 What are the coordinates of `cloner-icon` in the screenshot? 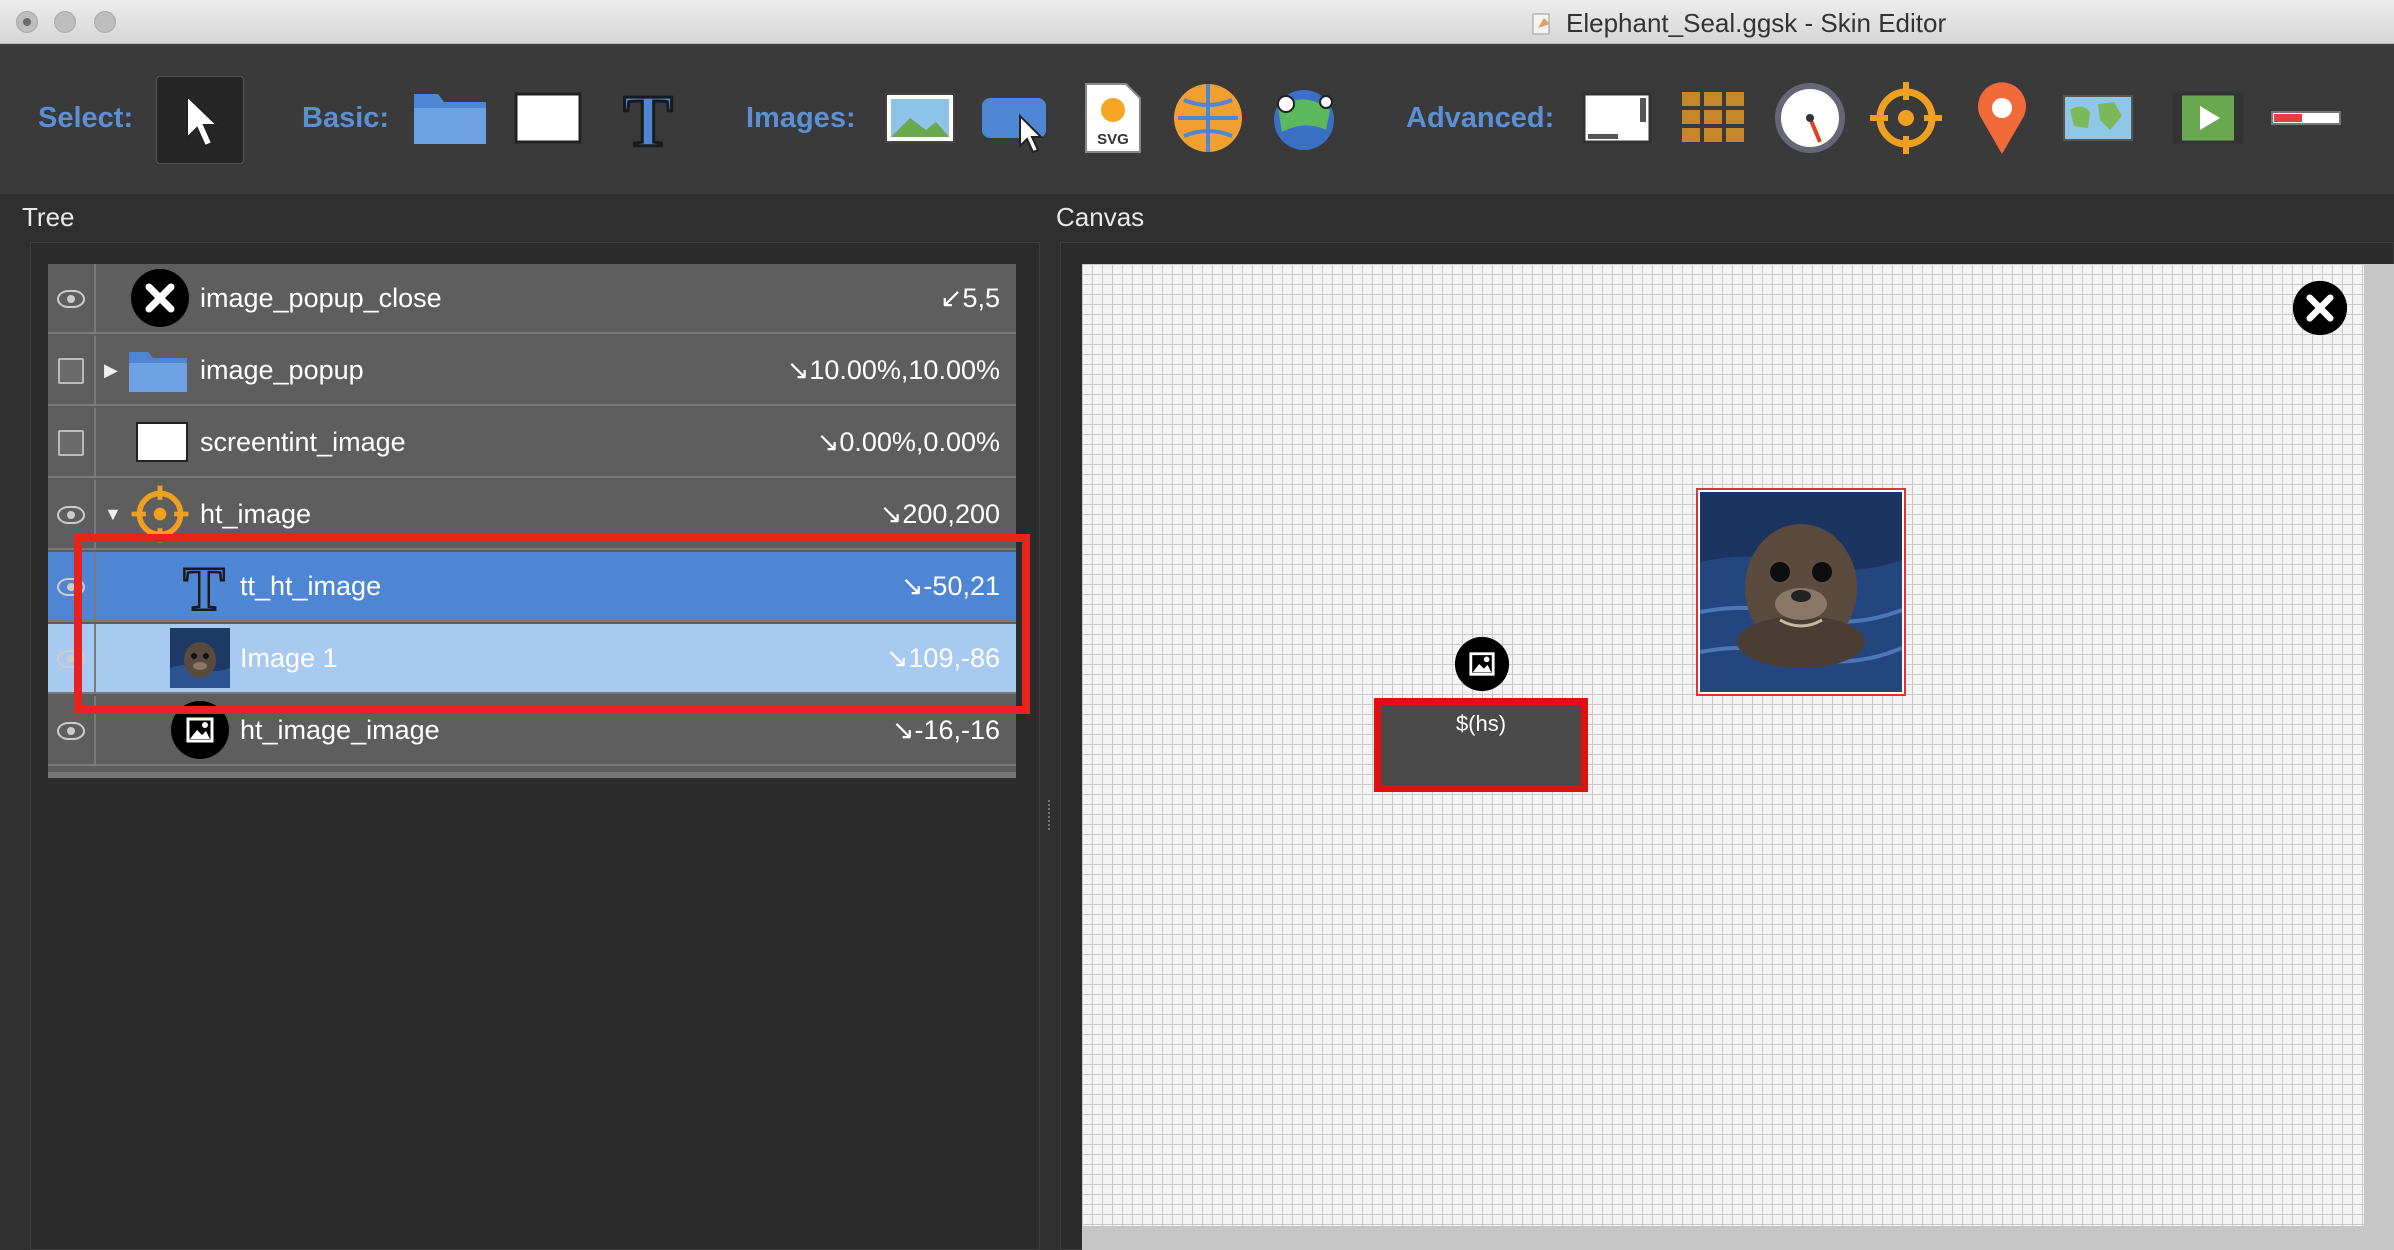 It's located at (1713, 117).